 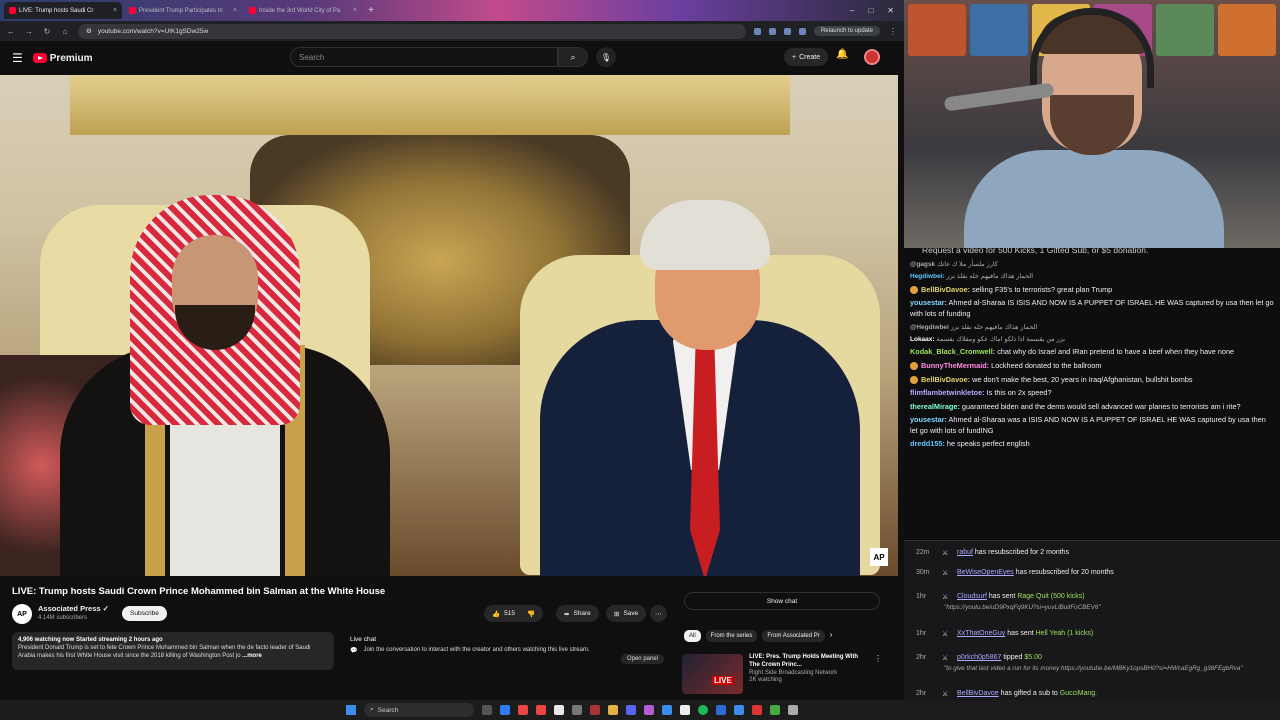 What do you see at coordinates (47, 31) in the screenshot?
I see `reload-icon: ↻` at bounding box center [47, 31].